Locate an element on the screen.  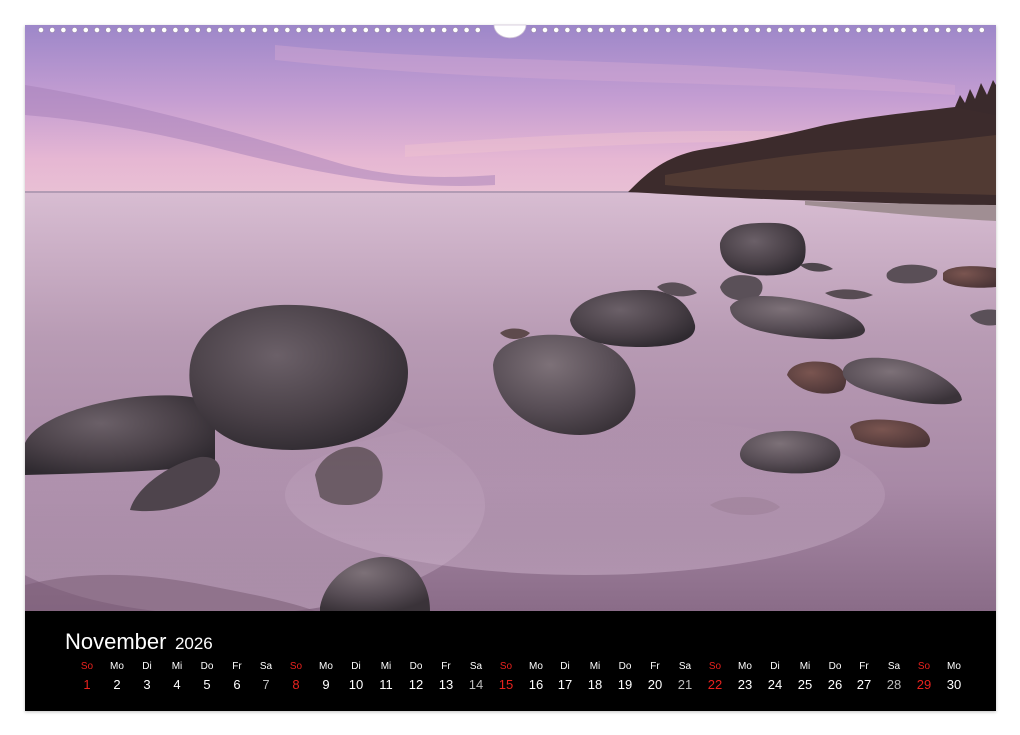
day-cell: Sa 21 is located at coordinates (685, 677).